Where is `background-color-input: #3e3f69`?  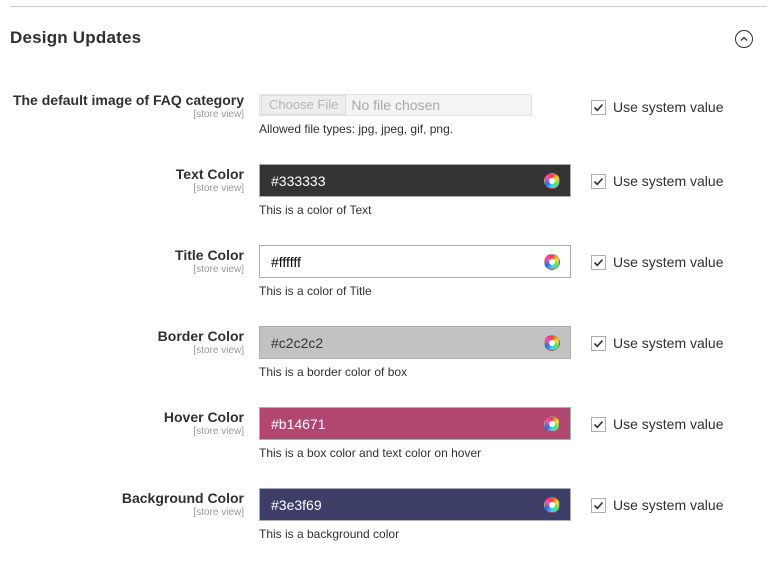 background-color-input: #3e3f69 is located at coordinates (415, 504).